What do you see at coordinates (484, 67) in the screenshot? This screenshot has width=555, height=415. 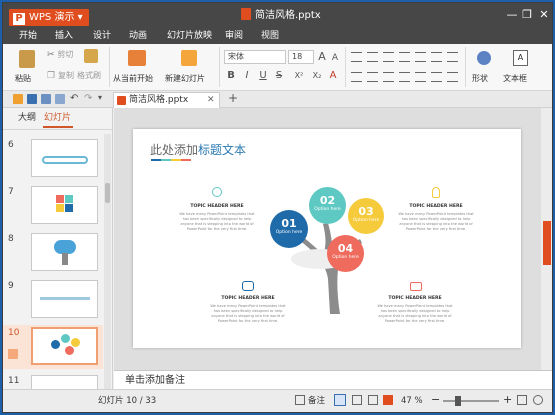 I see `shape-button: 形状` at bounding box center [484, 67].